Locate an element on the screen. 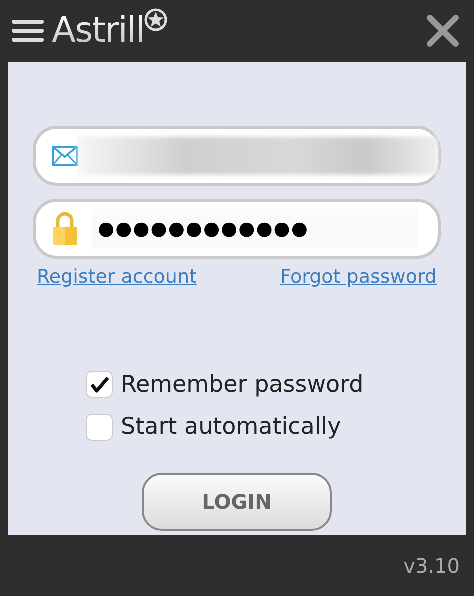  text-link: Register account is located at coordinates (117, 277).